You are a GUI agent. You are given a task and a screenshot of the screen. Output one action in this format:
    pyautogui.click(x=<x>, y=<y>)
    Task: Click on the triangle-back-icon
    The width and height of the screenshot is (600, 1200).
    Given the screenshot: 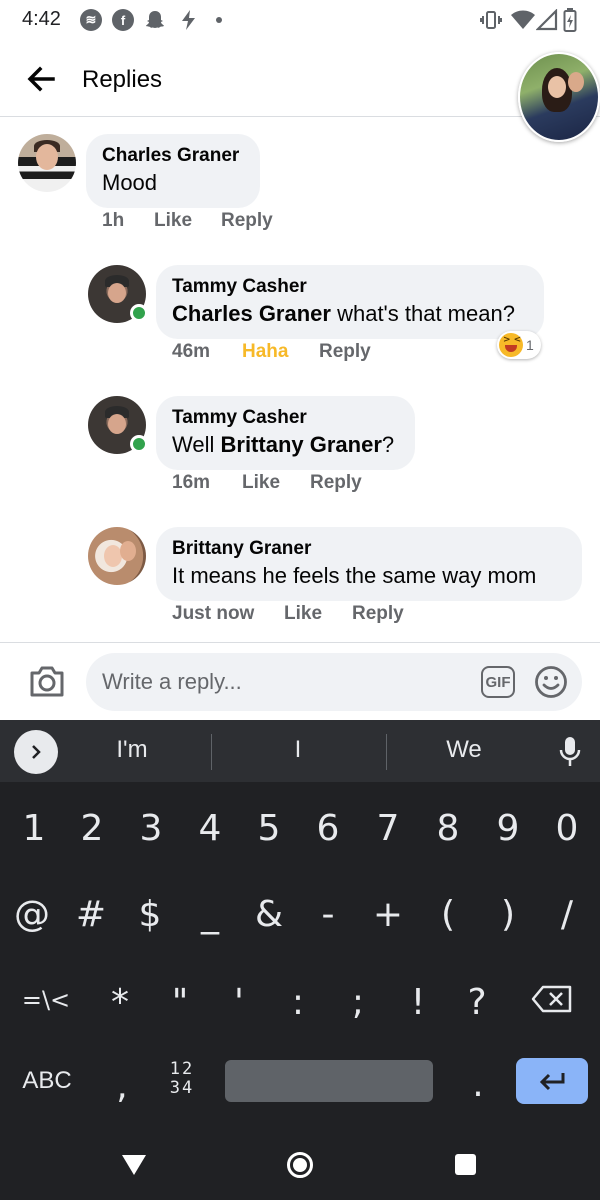 What is the action you would take?
    pyautogui.click(x=134, y=1165)
    